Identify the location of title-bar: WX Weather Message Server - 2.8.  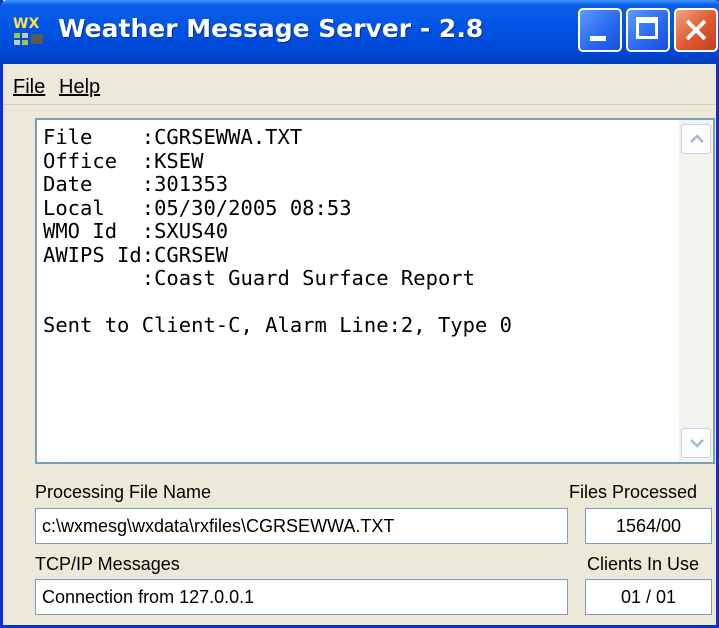
(359, 32).